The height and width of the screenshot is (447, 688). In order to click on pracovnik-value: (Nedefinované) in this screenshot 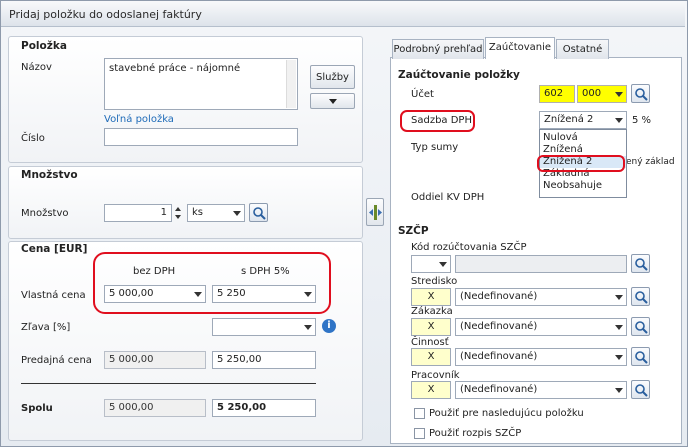, I will do `click(499, 389)`.